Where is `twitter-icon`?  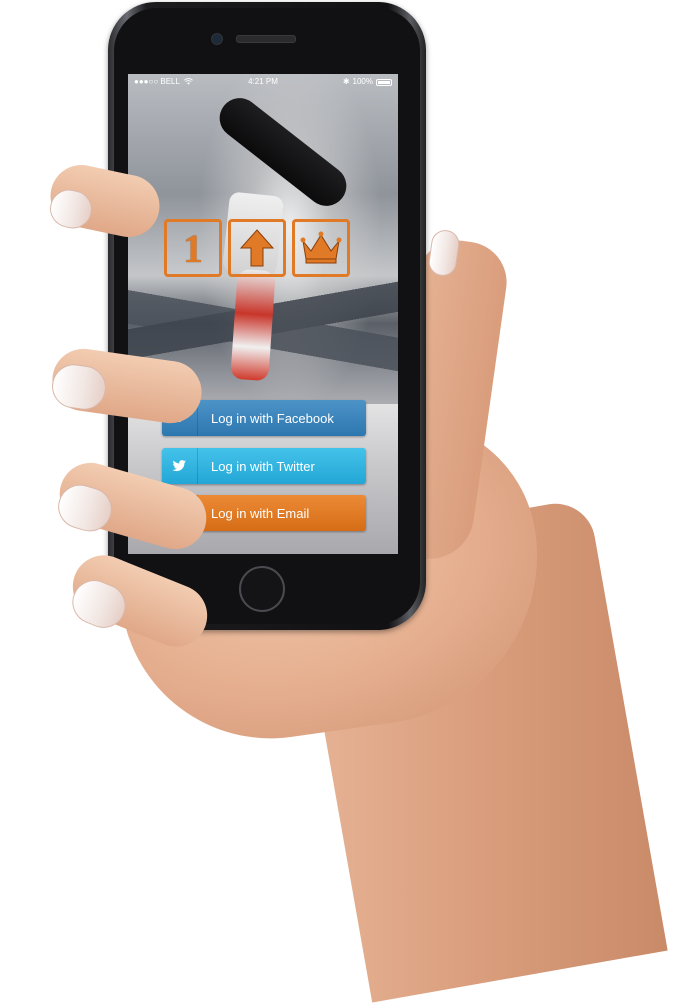
twitter-icon is located at coordinates (180, 466).